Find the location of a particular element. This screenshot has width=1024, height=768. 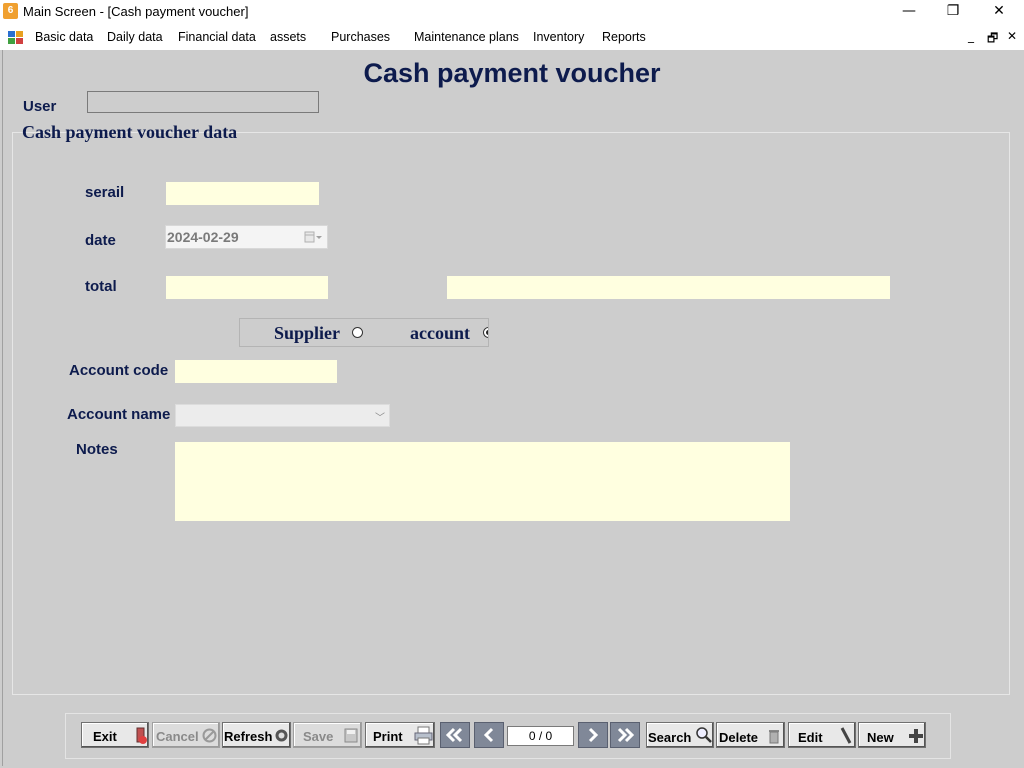

double-chevron-left-icon is located at coordinates (454, 735).